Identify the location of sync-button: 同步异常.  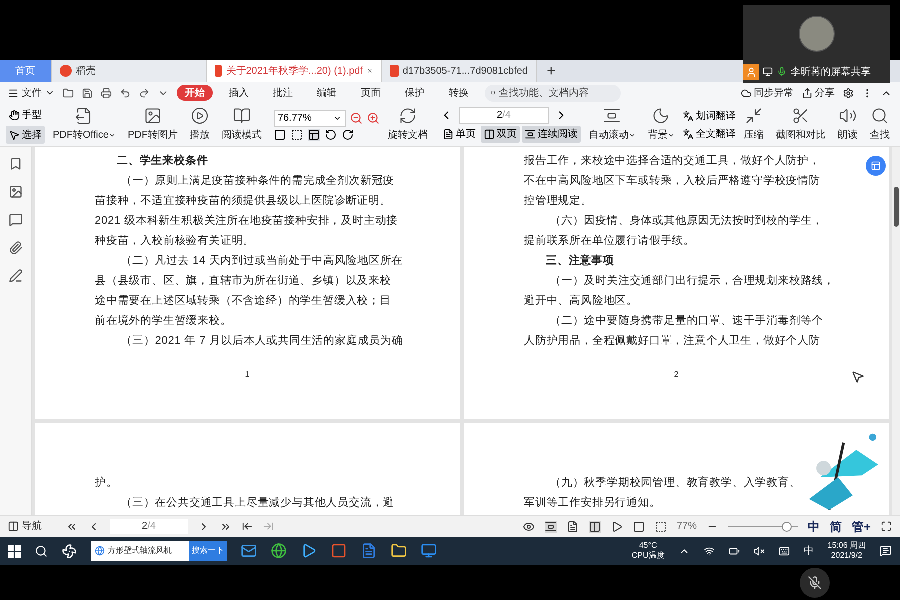
(767, 93).